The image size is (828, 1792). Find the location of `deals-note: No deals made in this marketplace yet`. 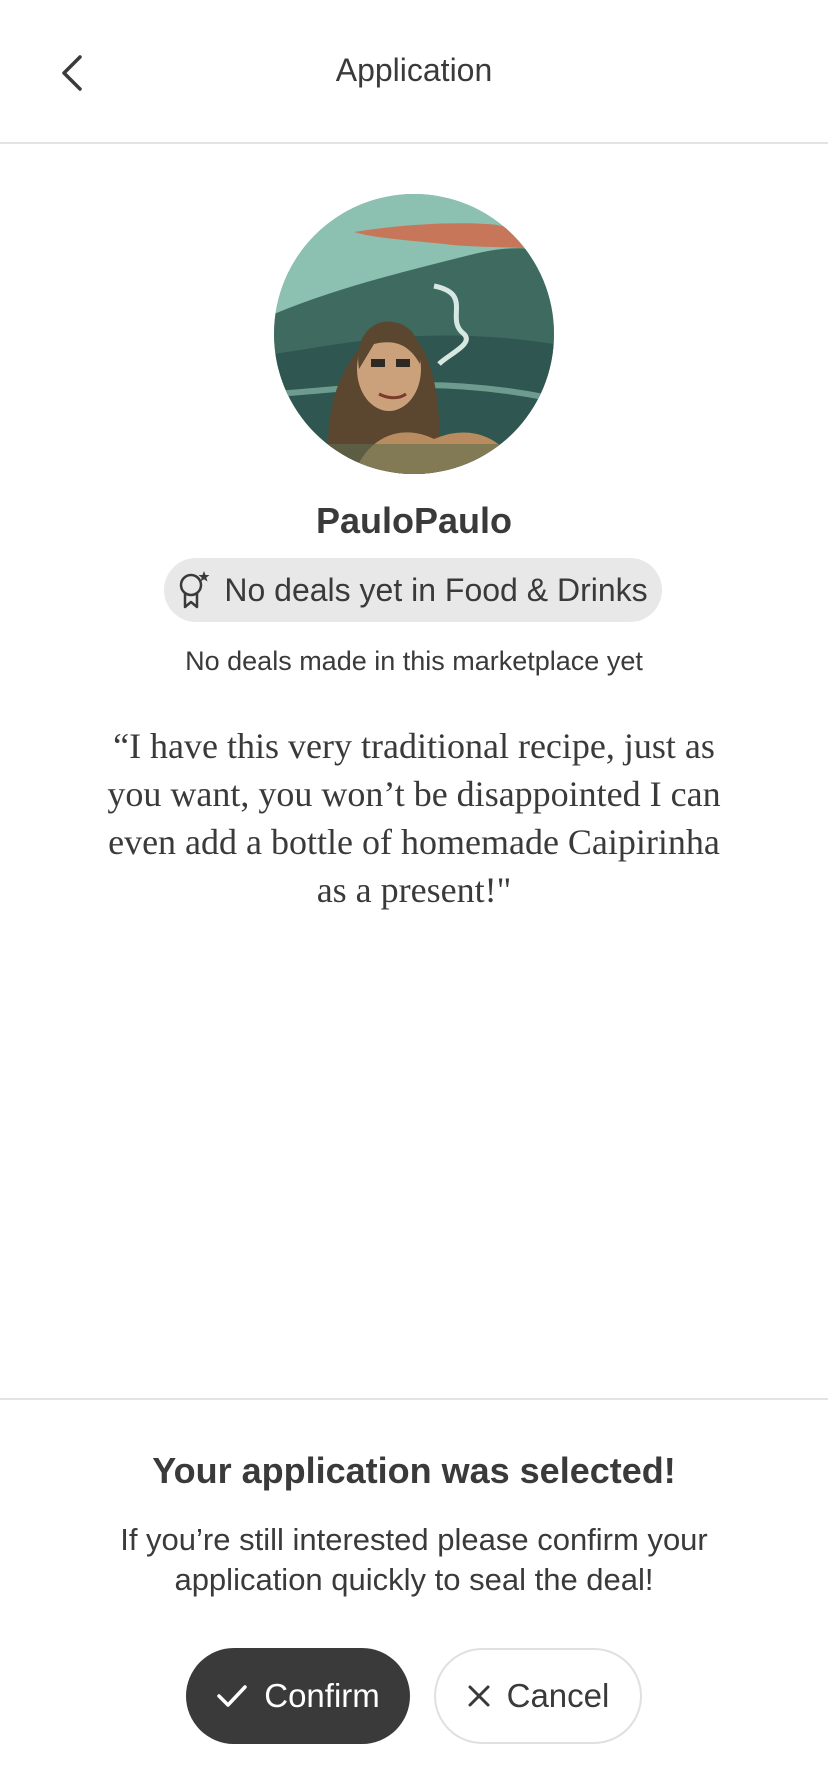

deals-note: No deals made in this marketplace yet is located at coordinates (414, 661).